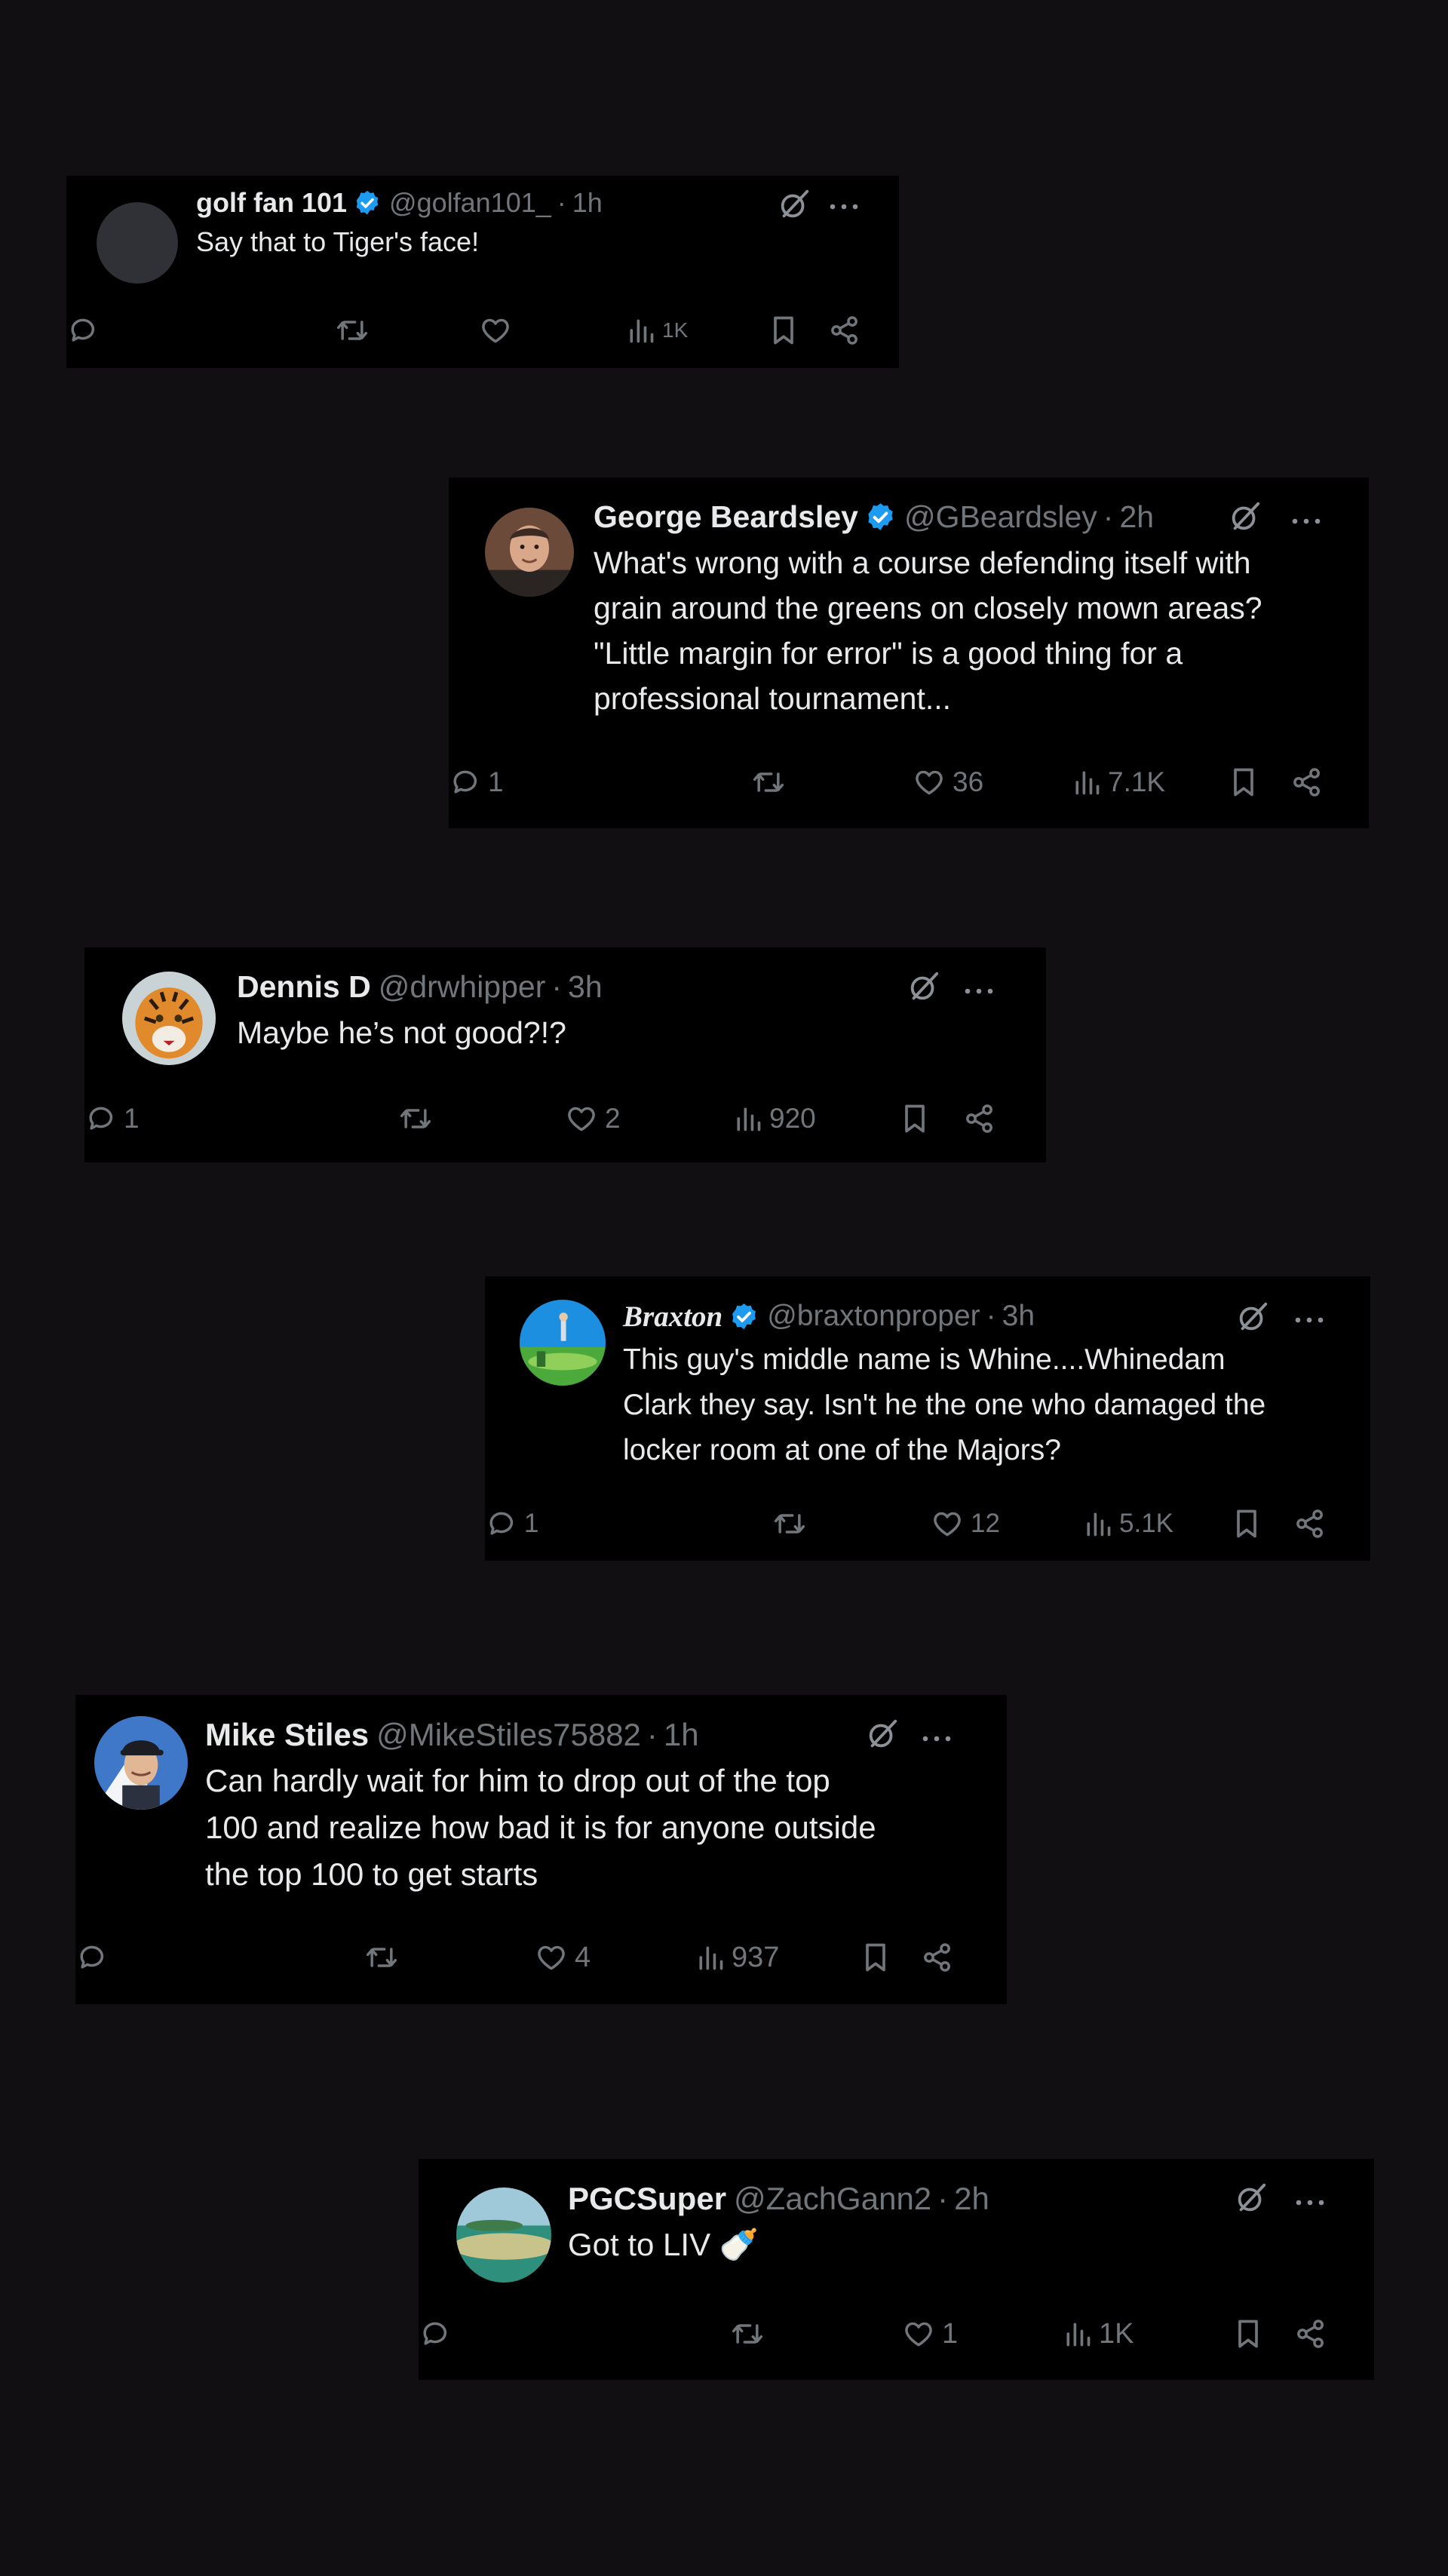  Describe the element at coordinates (271, 203) in the screenshot. I see `author-name: golf fan 101` at that location.